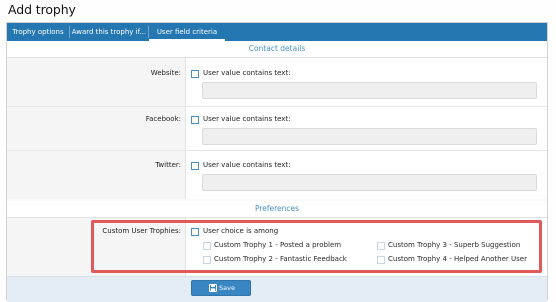  What do you see at coordinates (195, 74) in the screenshot?
I see `website-contains-checkbox` at bounding box center [195, 74].